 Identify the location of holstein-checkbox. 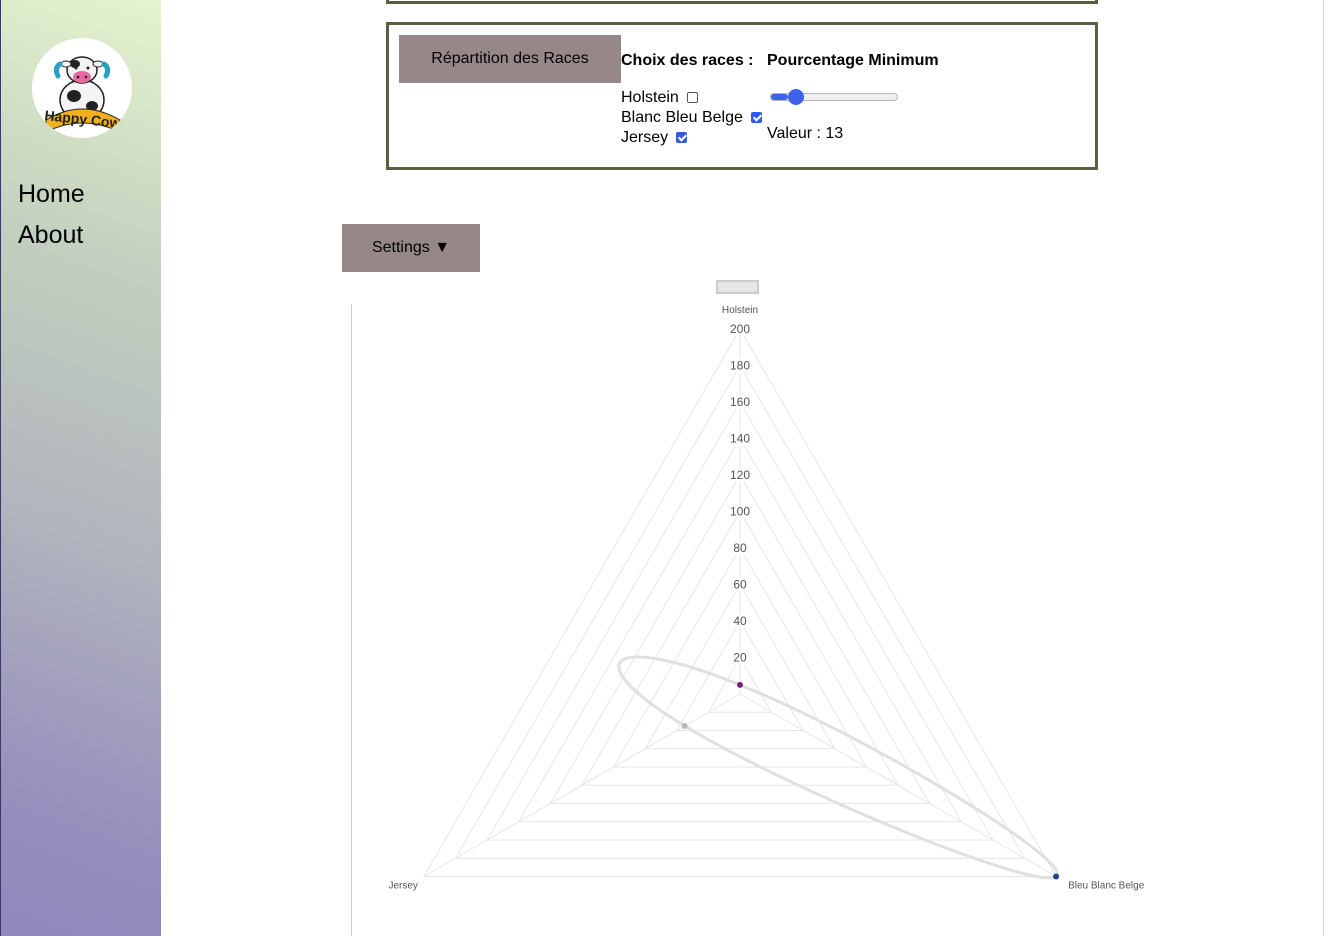
(692, 97).